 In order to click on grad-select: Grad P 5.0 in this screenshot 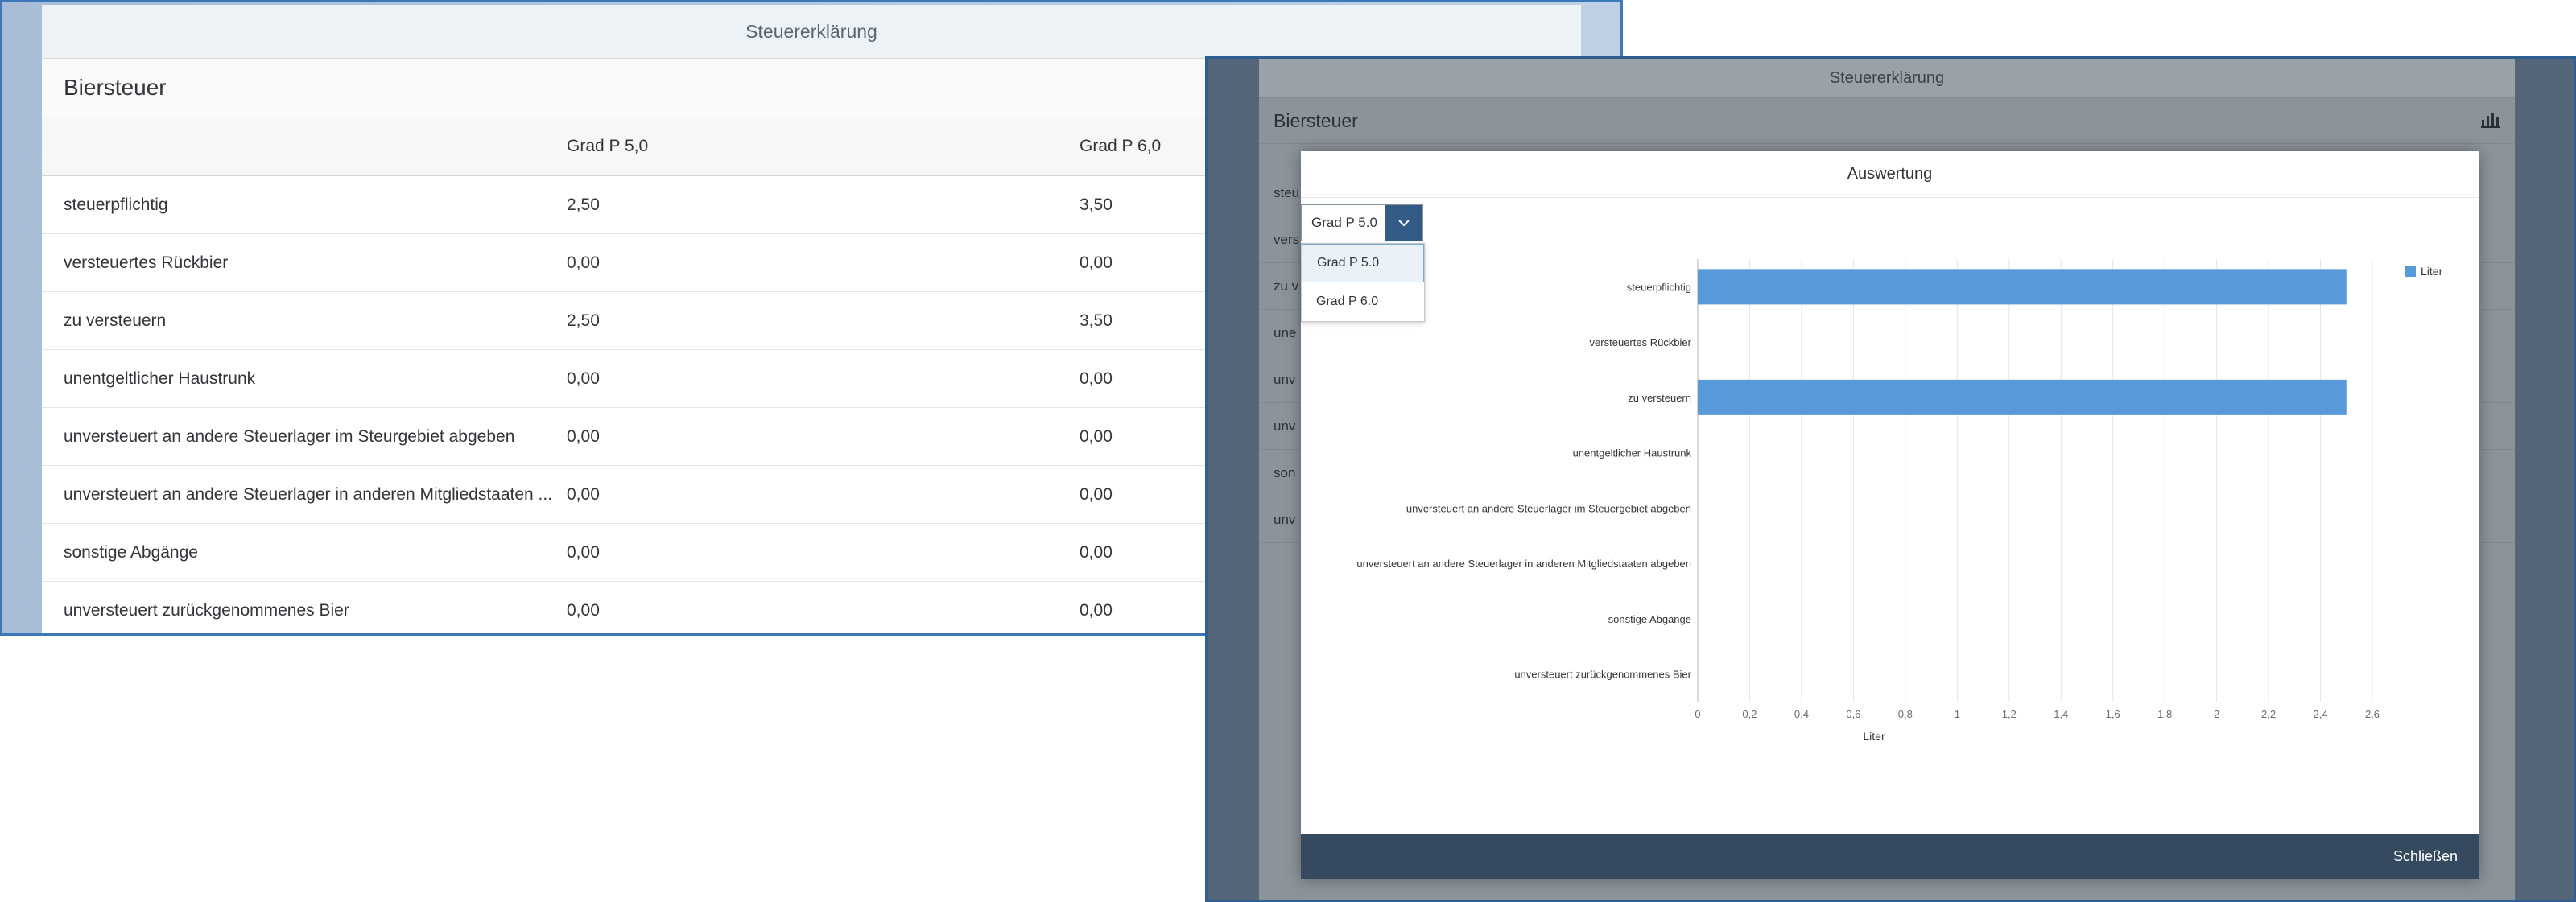, I will do `click(1362, 222)`.